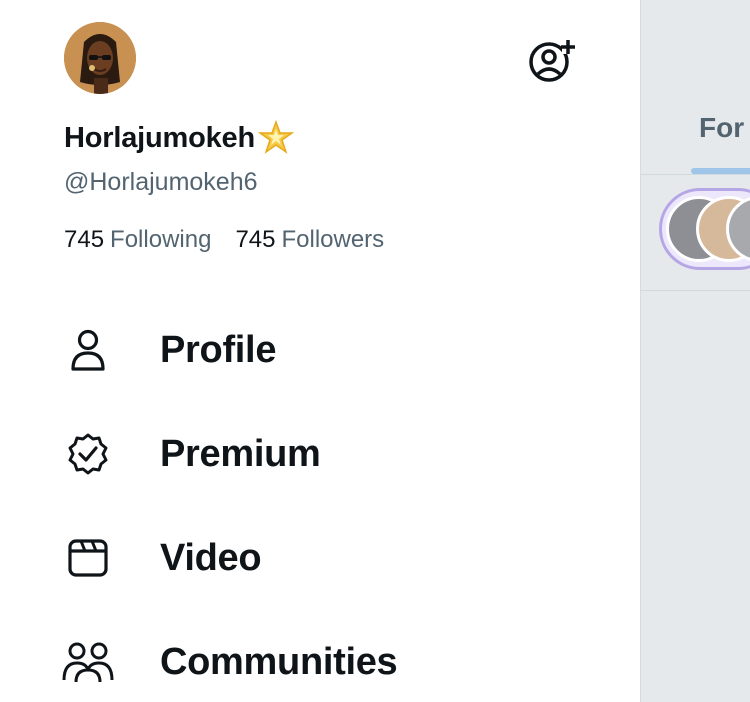 This screenshot has width=750, height=702. What do you see at coordinates (88, 454) in the screenshot?
I see `verified-badge-icon` at bounding box center [88, 454].